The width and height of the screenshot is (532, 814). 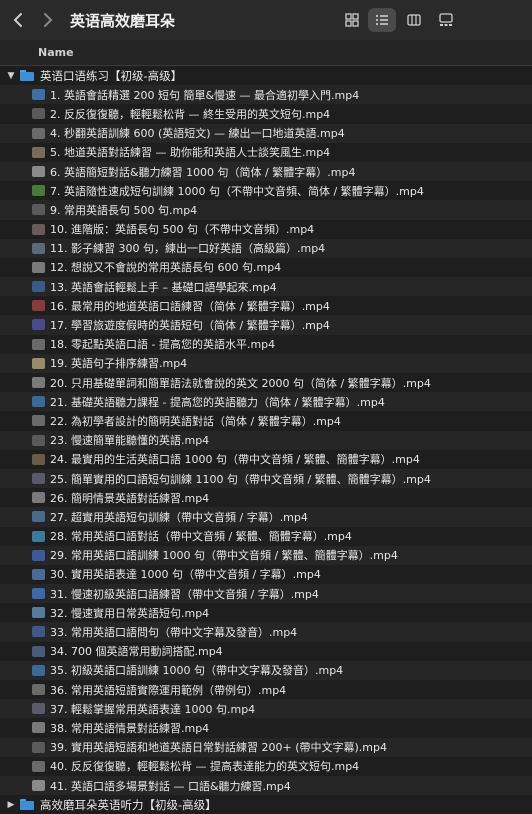 I want to click on file-row: 23. 慢速簡單能聽懂的英語.mp4, so click(x=266, y=440).